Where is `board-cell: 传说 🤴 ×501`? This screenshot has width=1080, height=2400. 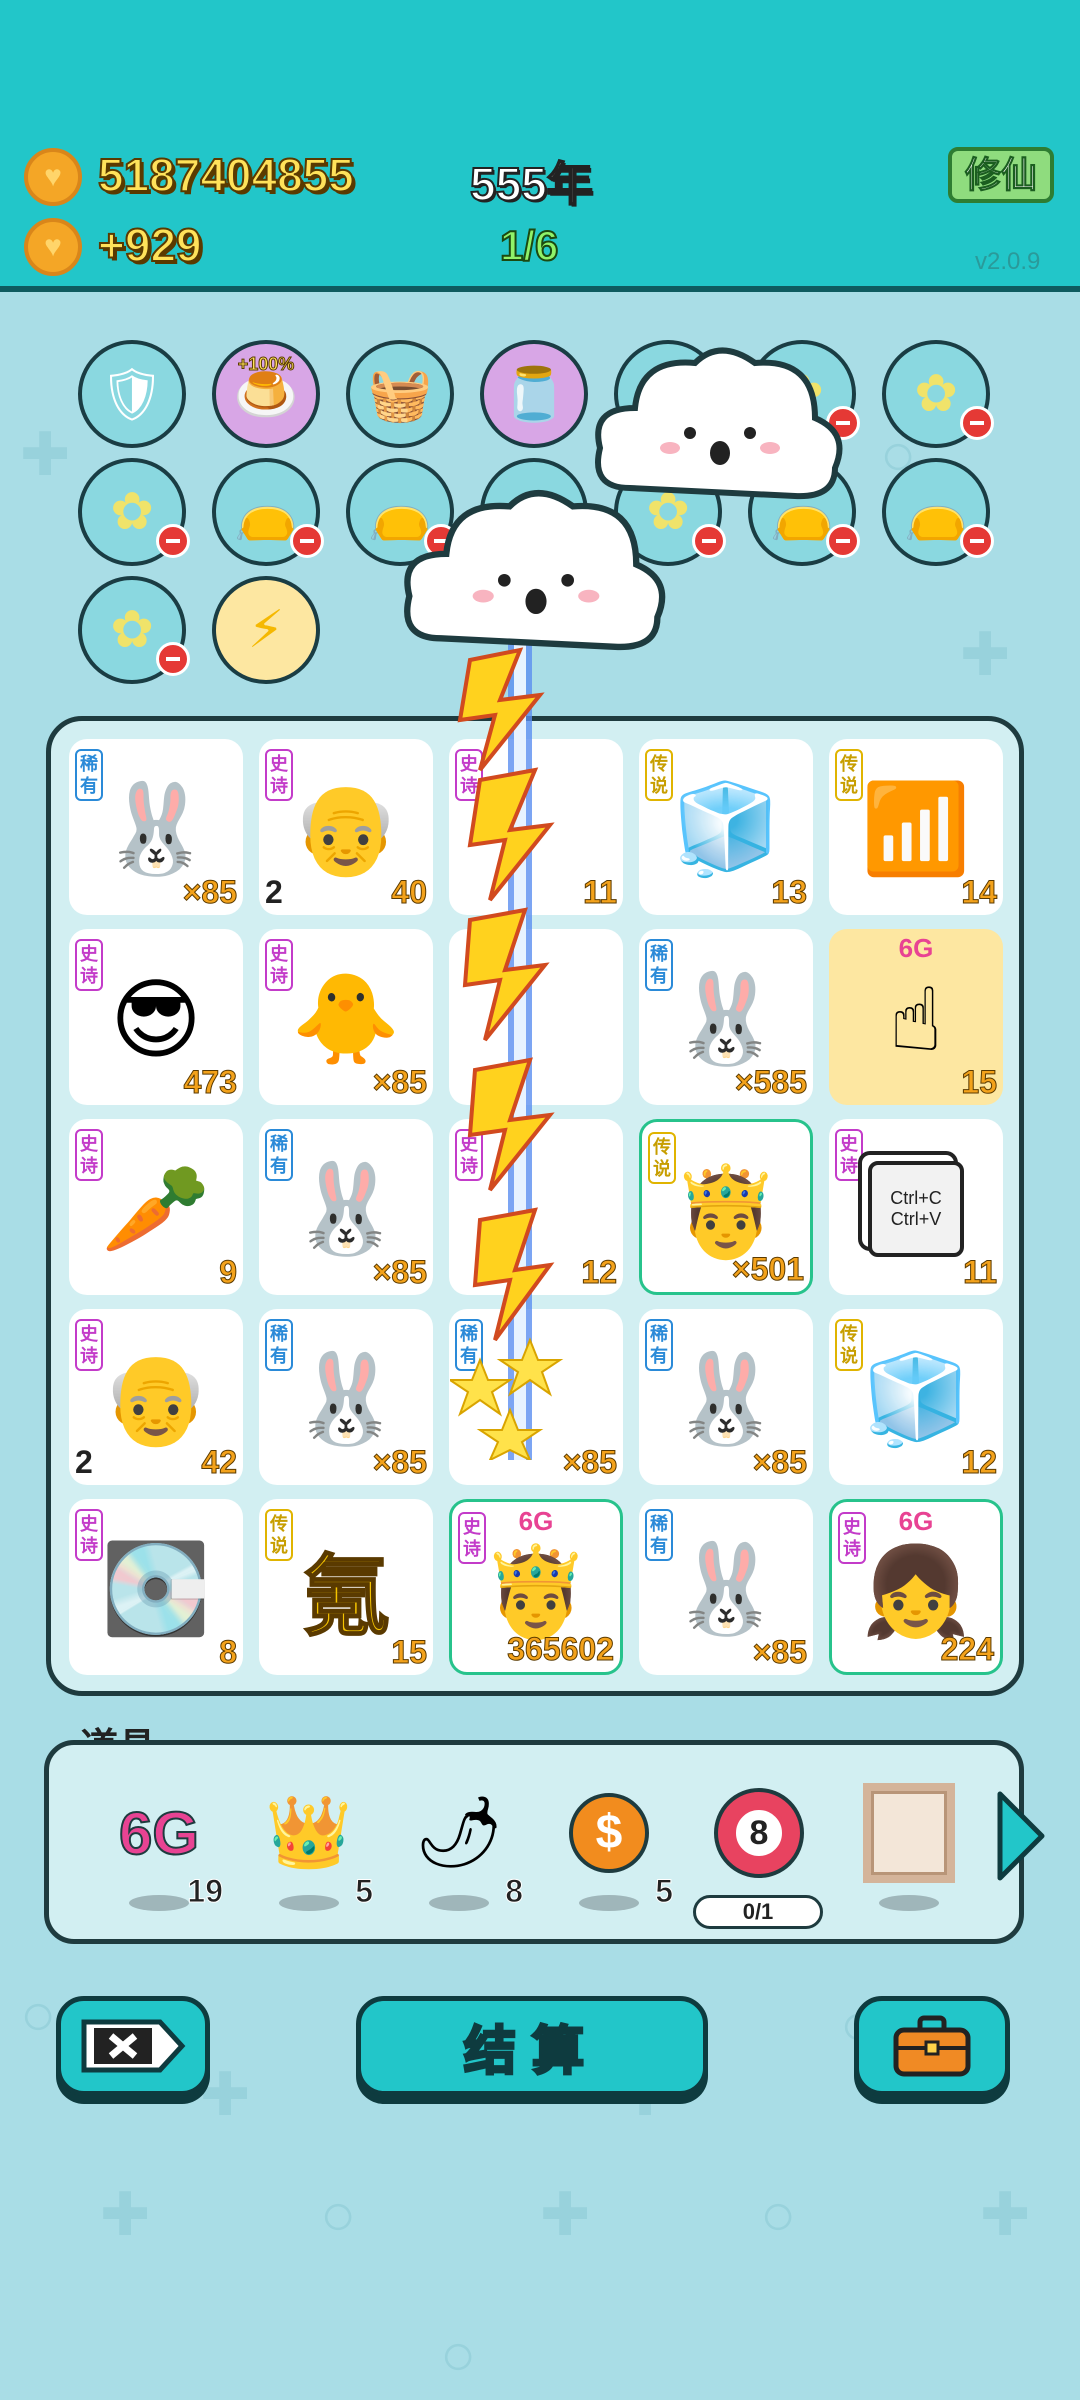 board-cell: 传说 🤴 ×501 is located at coordinates (726, 1207).